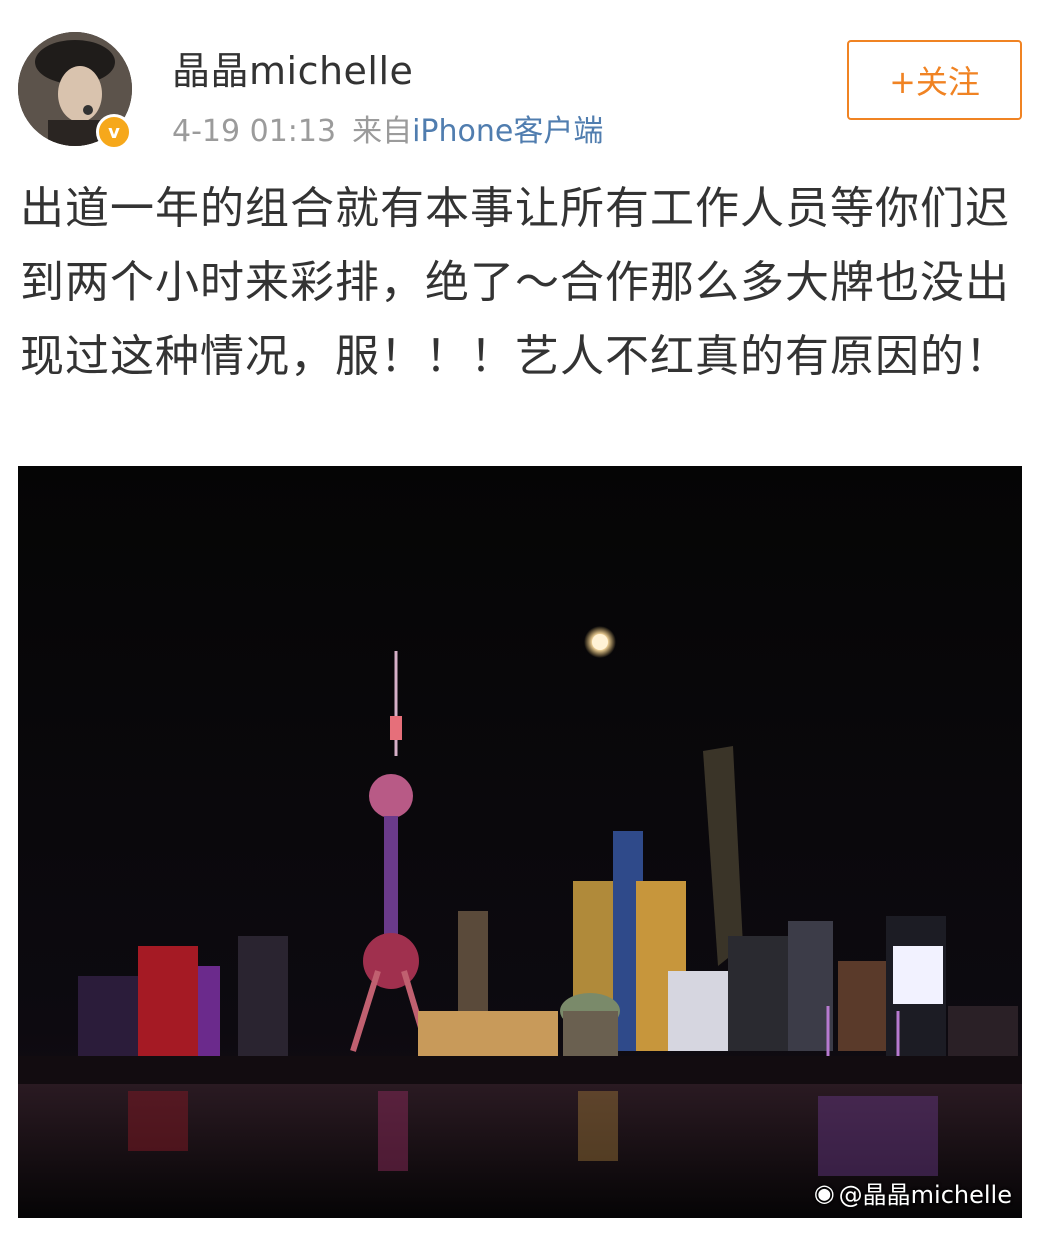 The width and height of the screenshot is (1053, 1236). What do you see at coordinates (114, 132) in the screenshot?
I see `verified-badge-icon: v` at bounding box center [114, 132].